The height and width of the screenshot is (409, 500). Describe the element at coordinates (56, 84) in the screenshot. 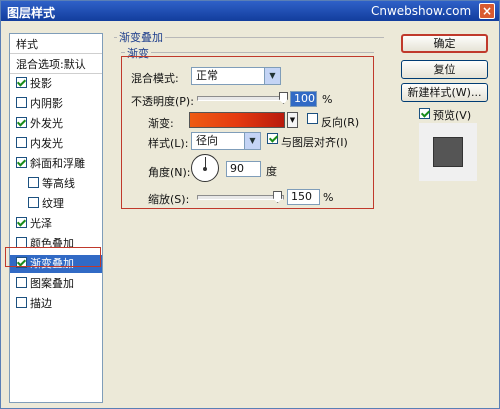

I see `style-item-drop-shadow: 投影` at that location.